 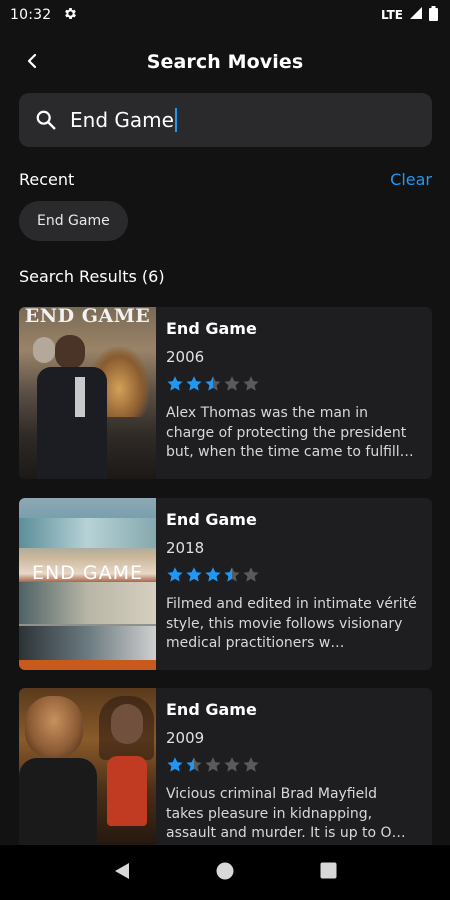 I want to click on circle-home-icon, so click(x=225, y=873).